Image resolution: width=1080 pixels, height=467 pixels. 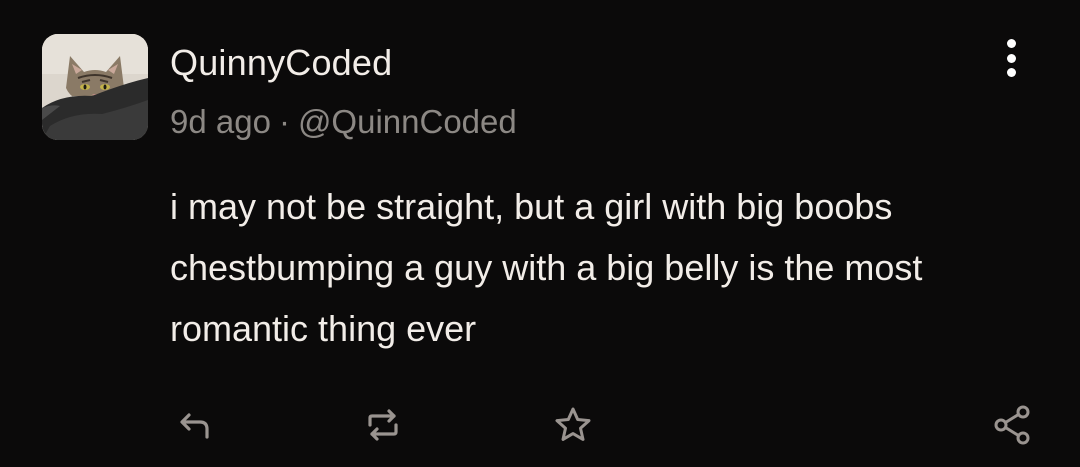 I want to click on boost-button, so click(x=383, y=425).